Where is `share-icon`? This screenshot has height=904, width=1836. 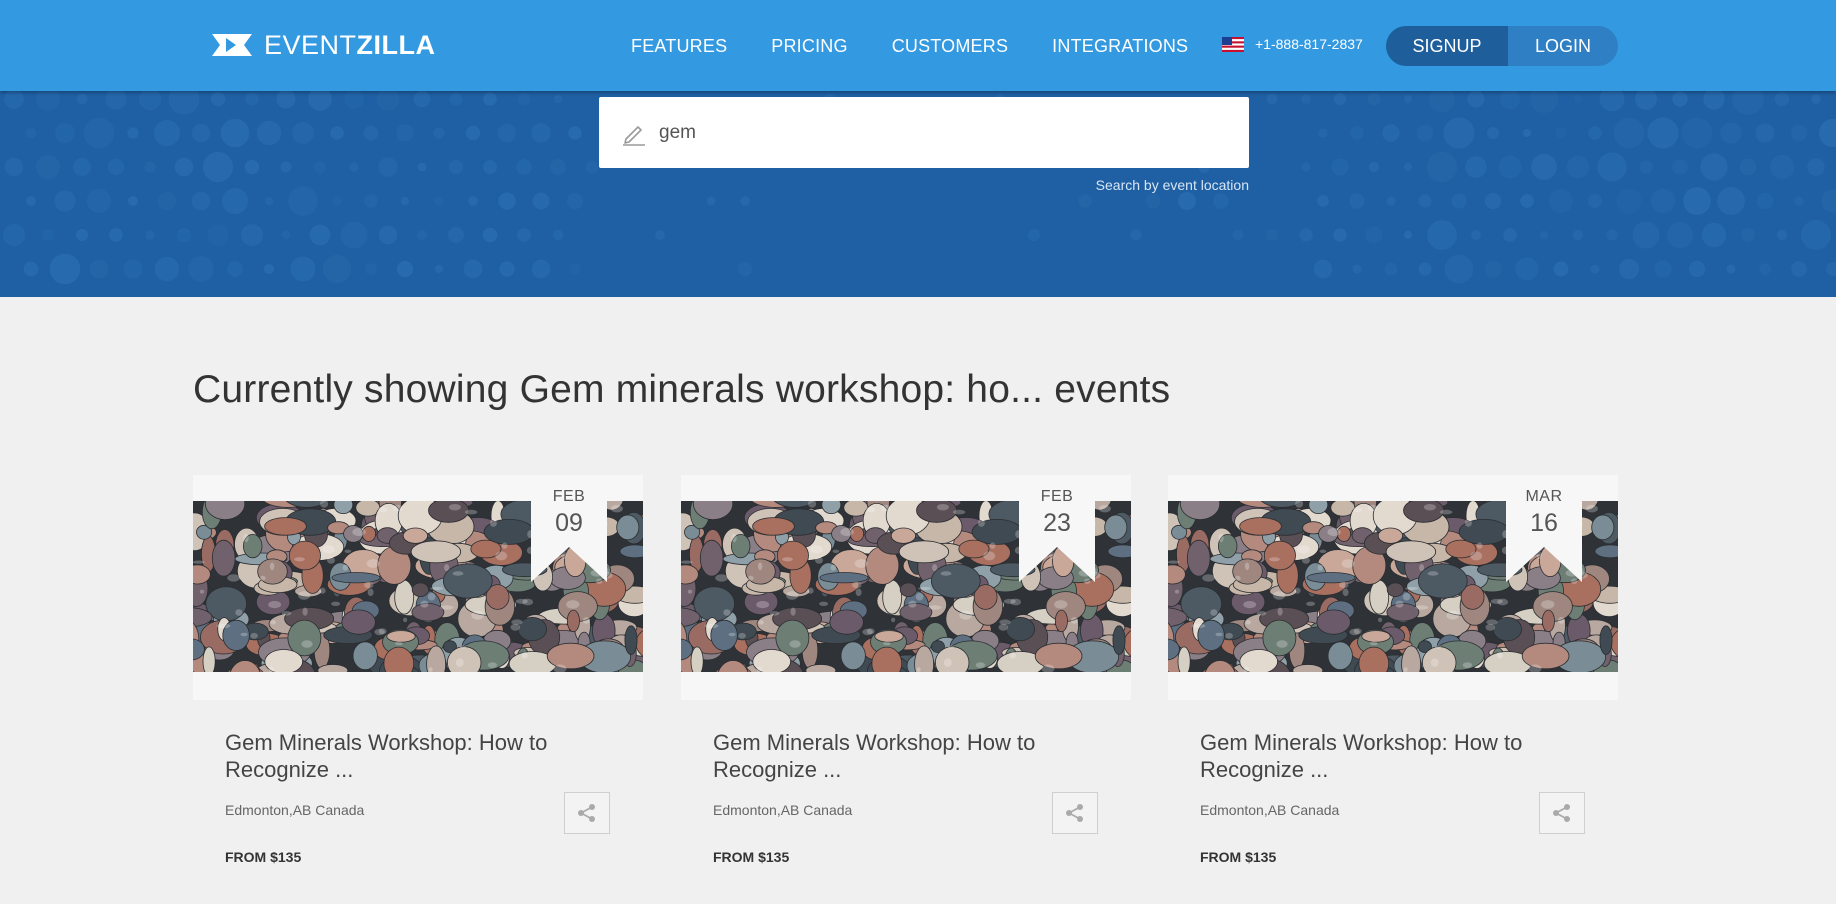 share-icon is located at coordinates (1074, 813).